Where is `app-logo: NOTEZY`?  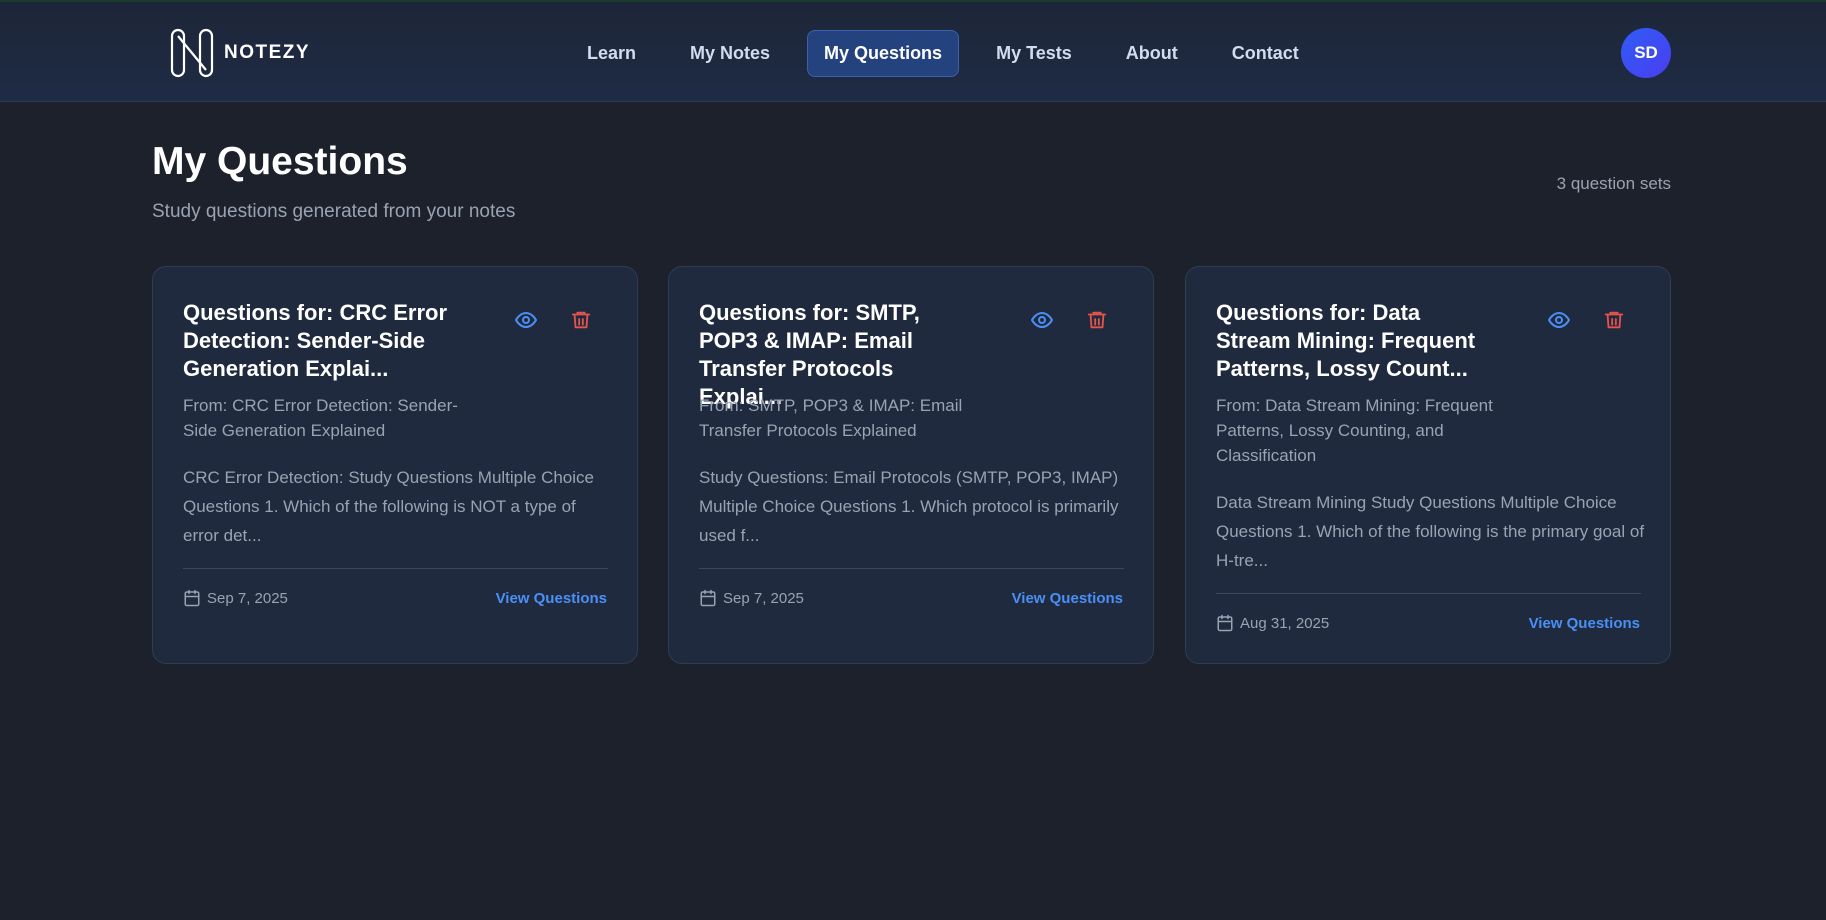 app-logo: NOTEZY is located at coordinates (240, 53).